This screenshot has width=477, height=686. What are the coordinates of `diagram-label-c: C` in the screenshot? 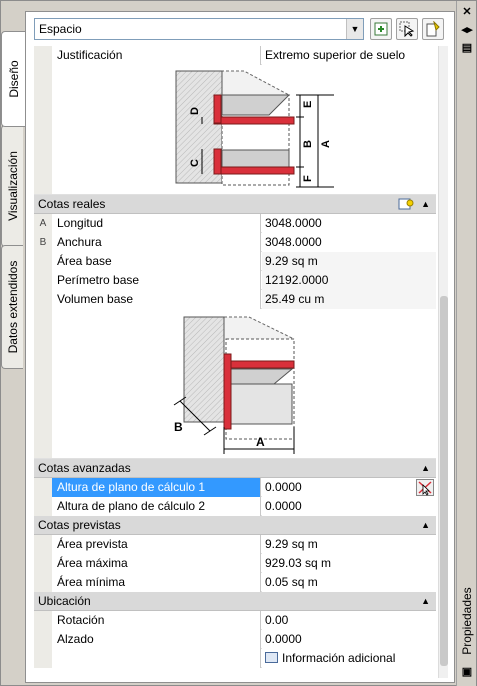 It's located at (195, 163).